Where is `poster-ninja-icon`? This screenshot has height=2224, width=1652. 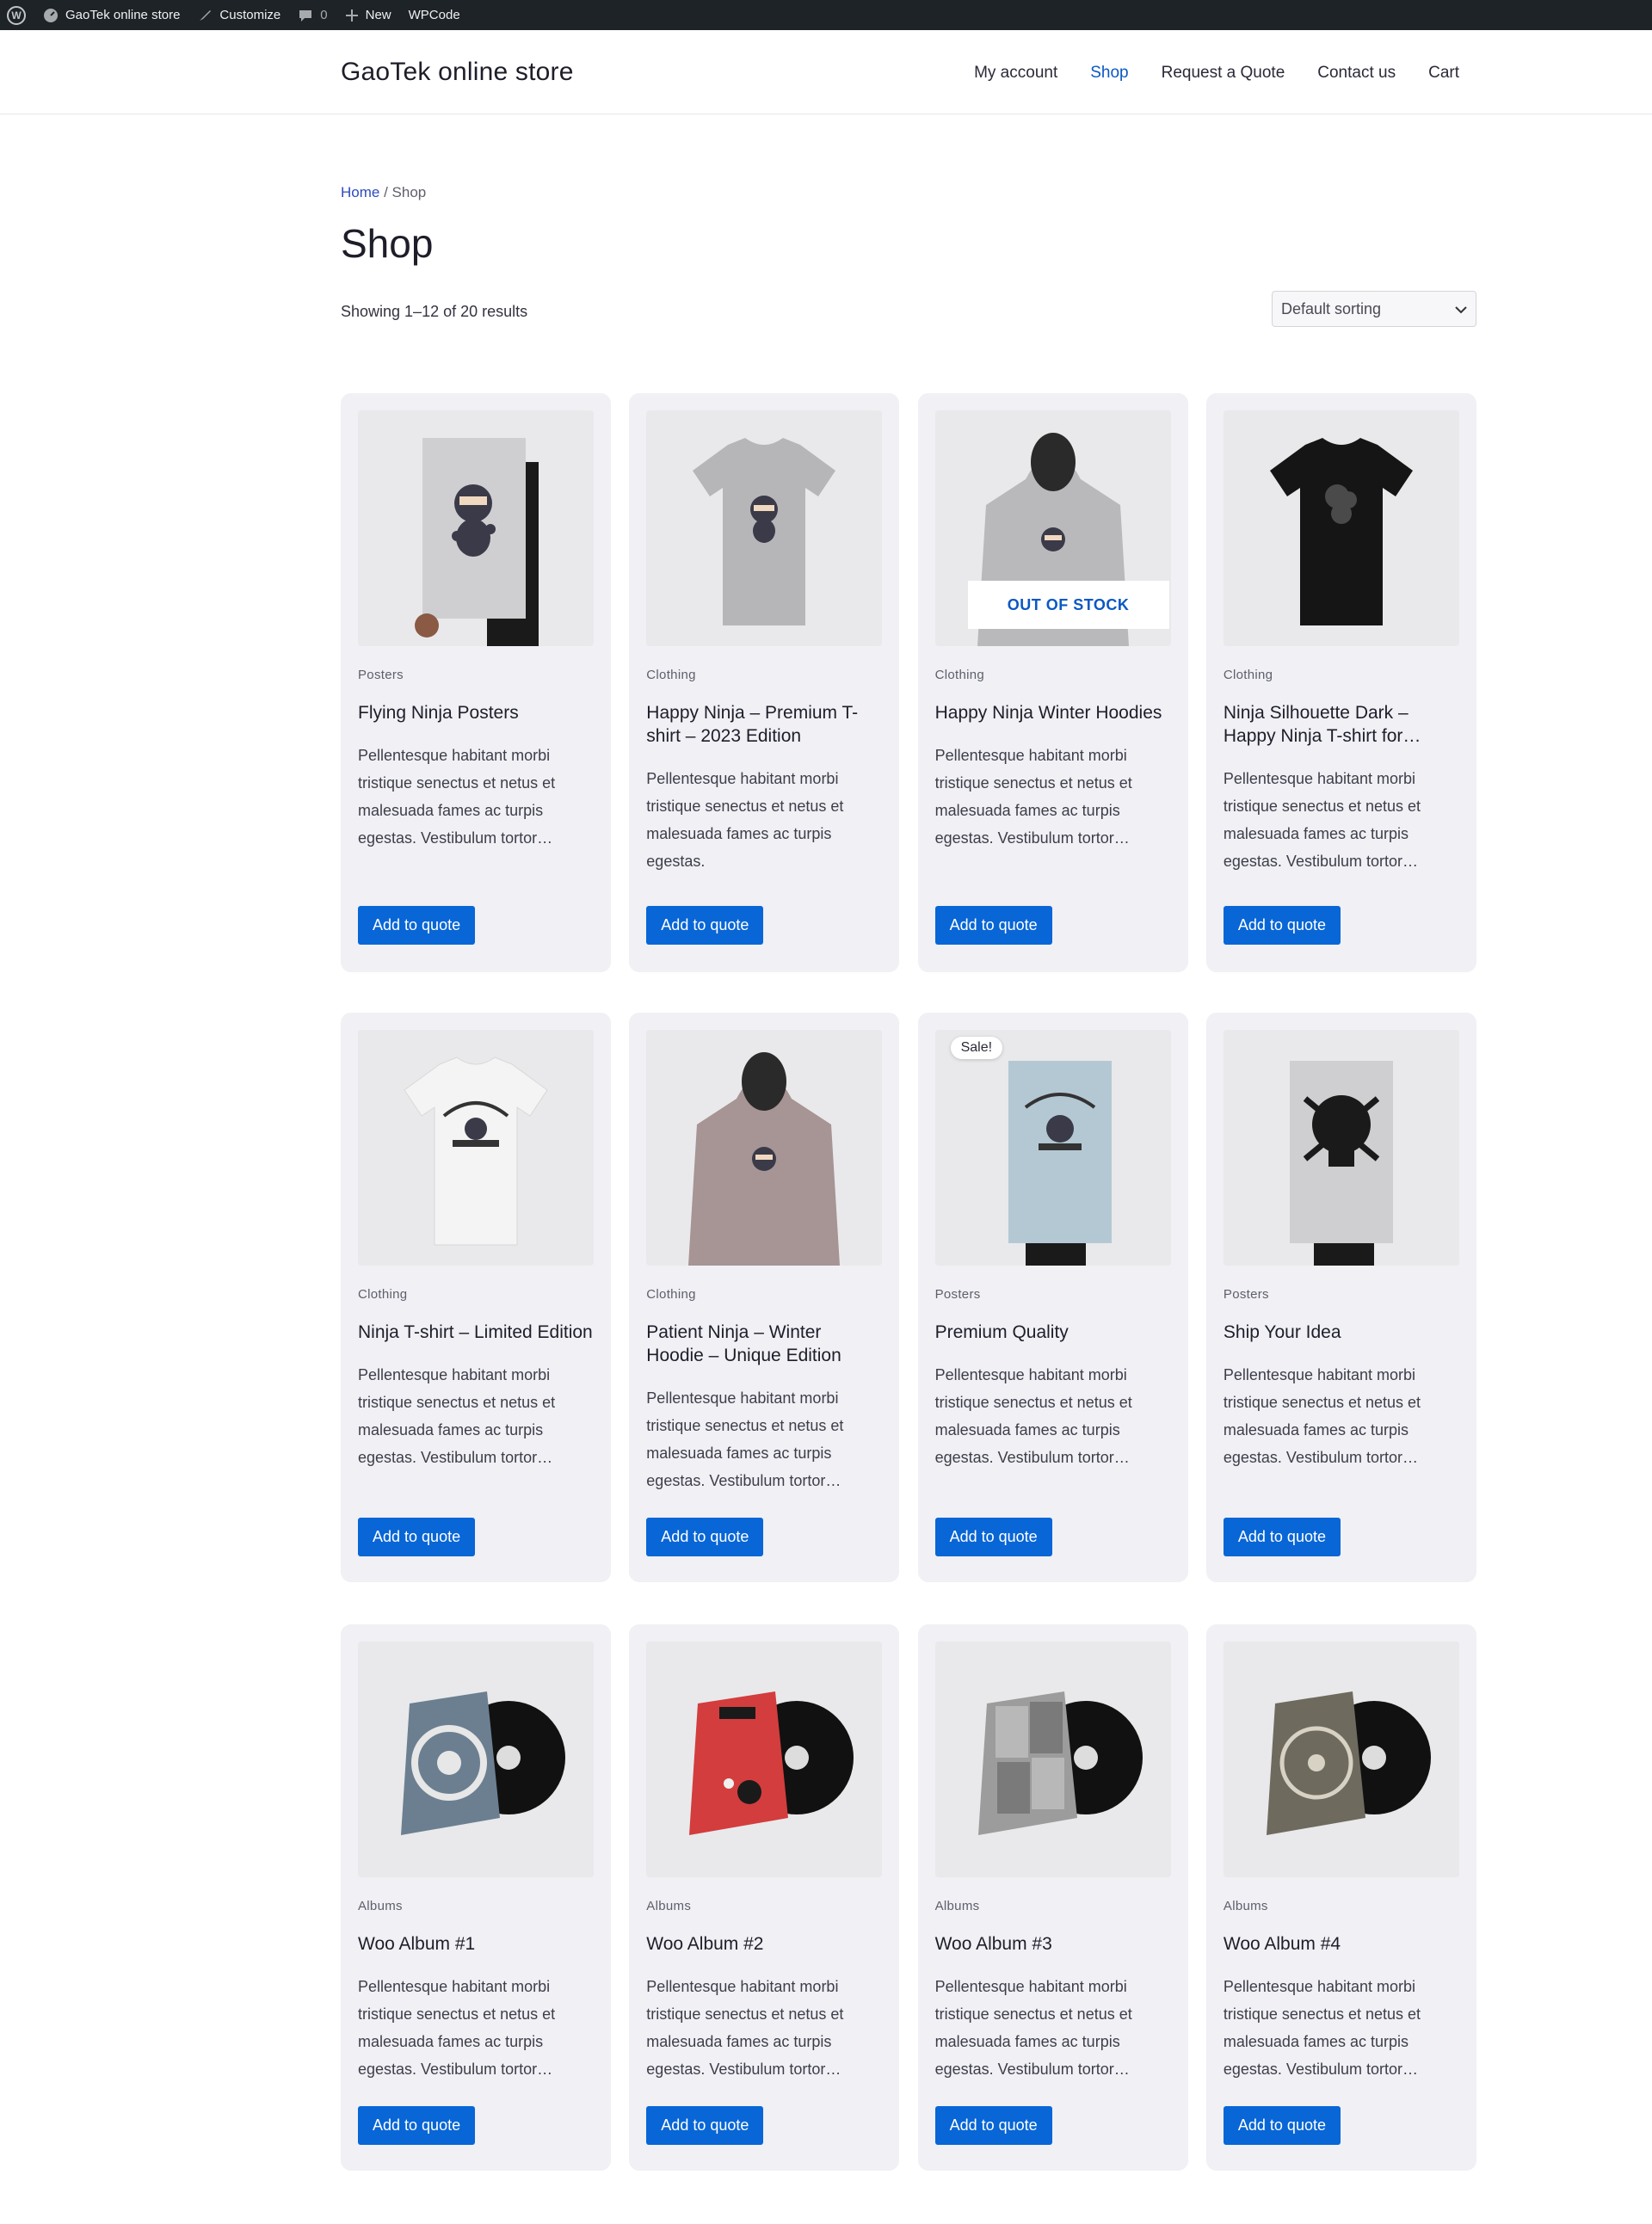
poster-ninja-icon is located at coordinates (476, 528).